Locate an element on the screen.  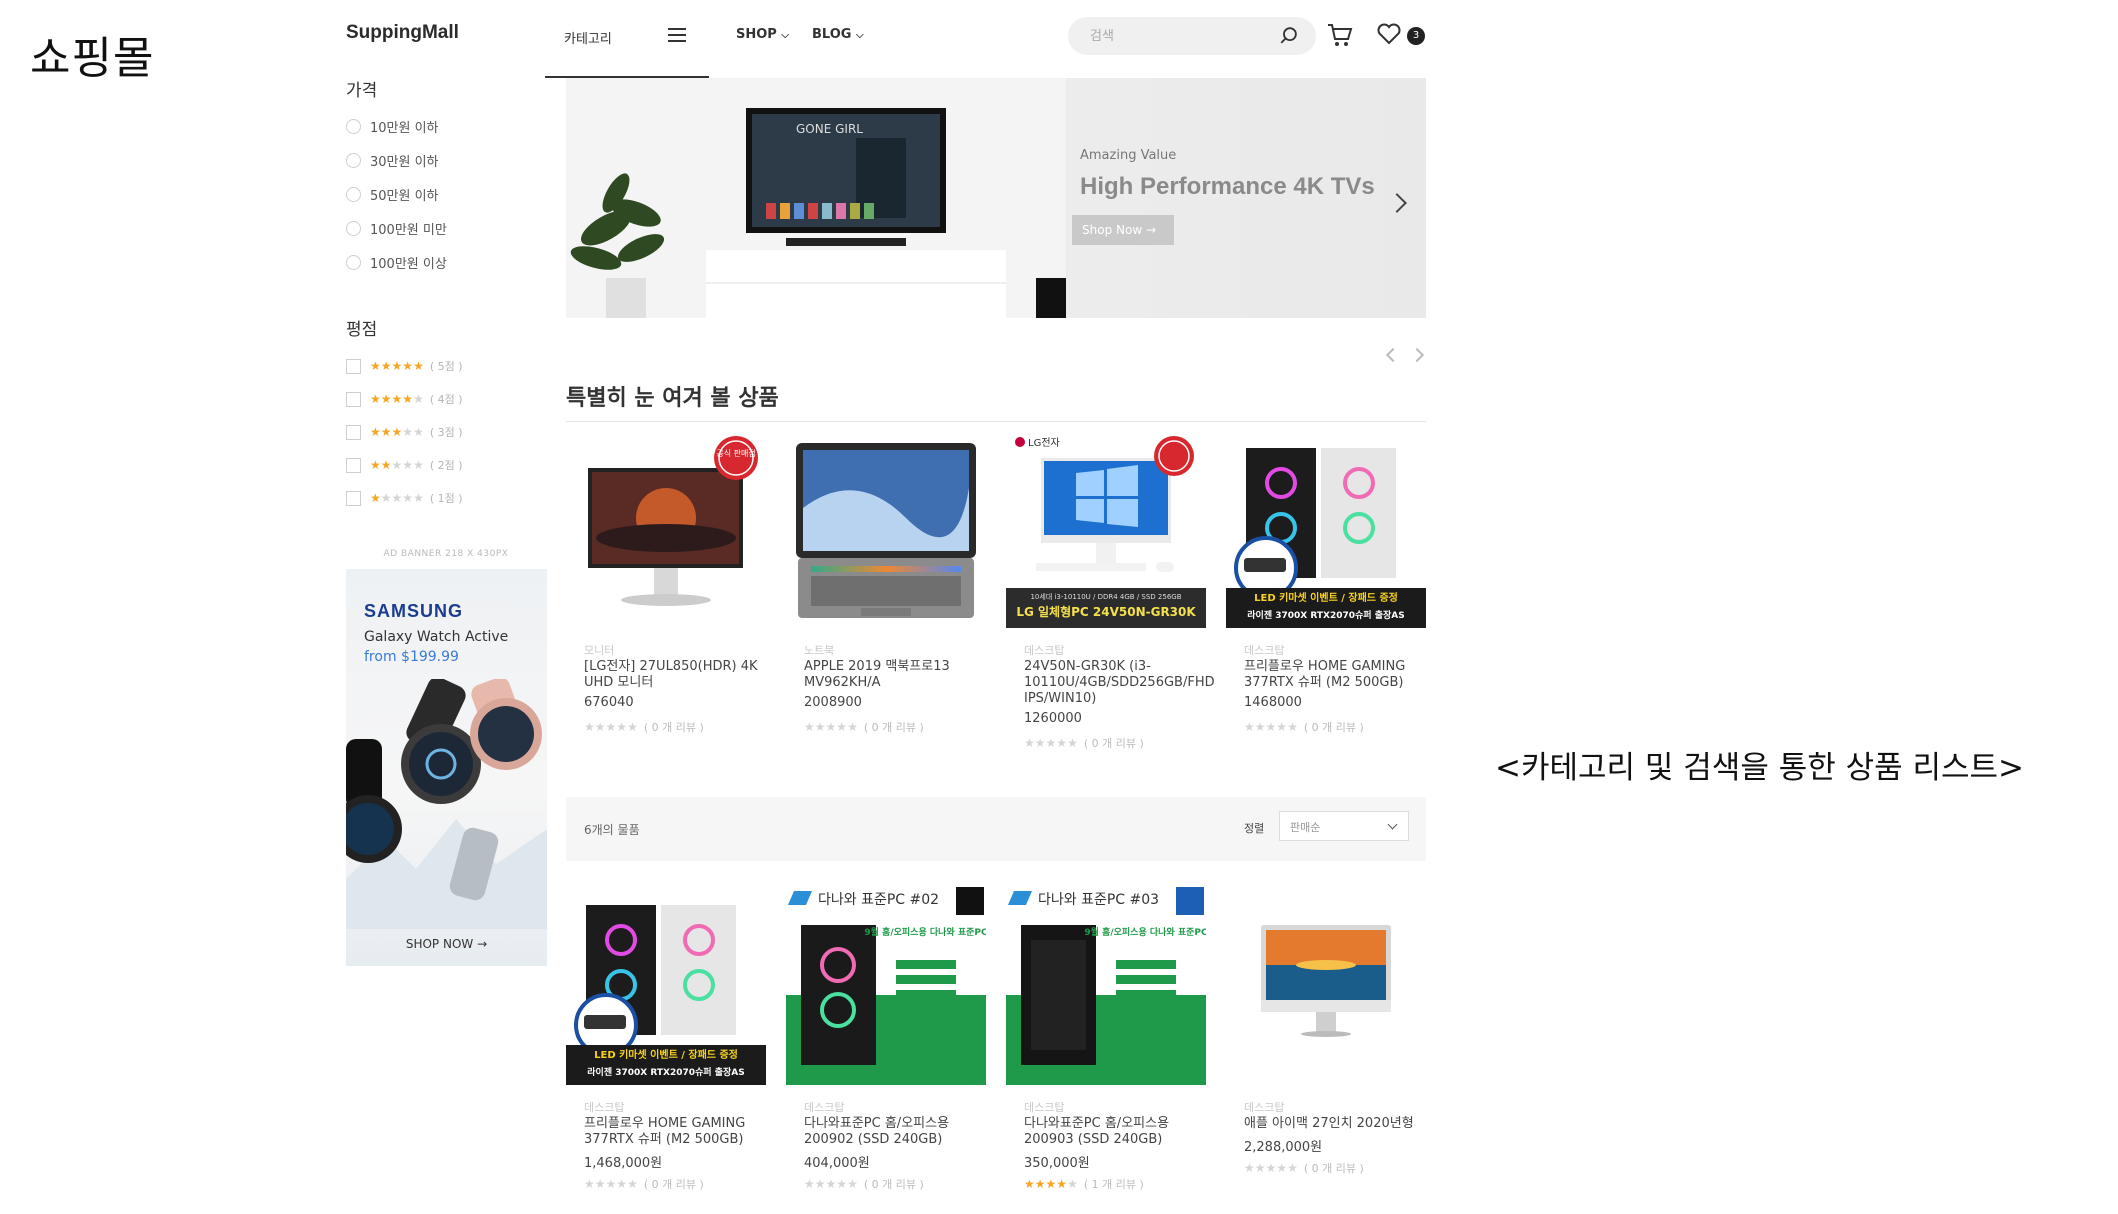
featured-prev-arrow-icon is located at coordinates (1393, 355).